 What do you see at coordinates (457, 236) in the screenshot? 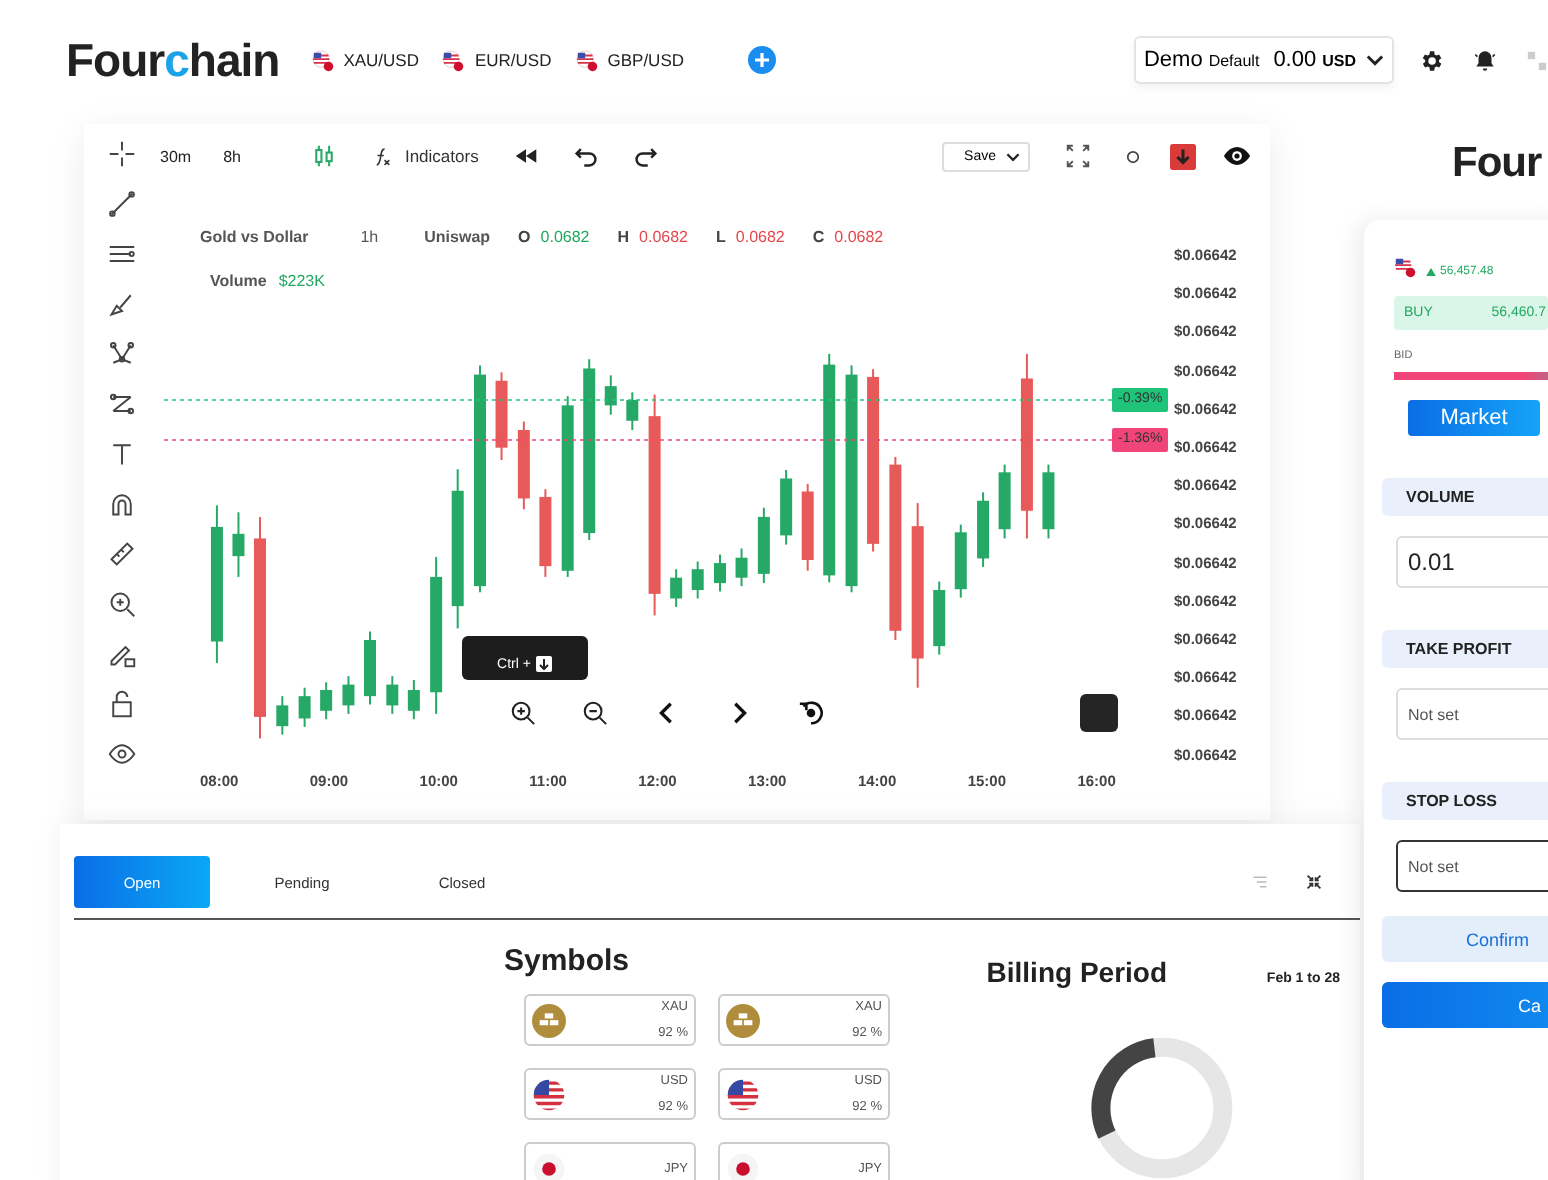
I see `exchange-label: Uniswap` at bounding box center [457, 236].